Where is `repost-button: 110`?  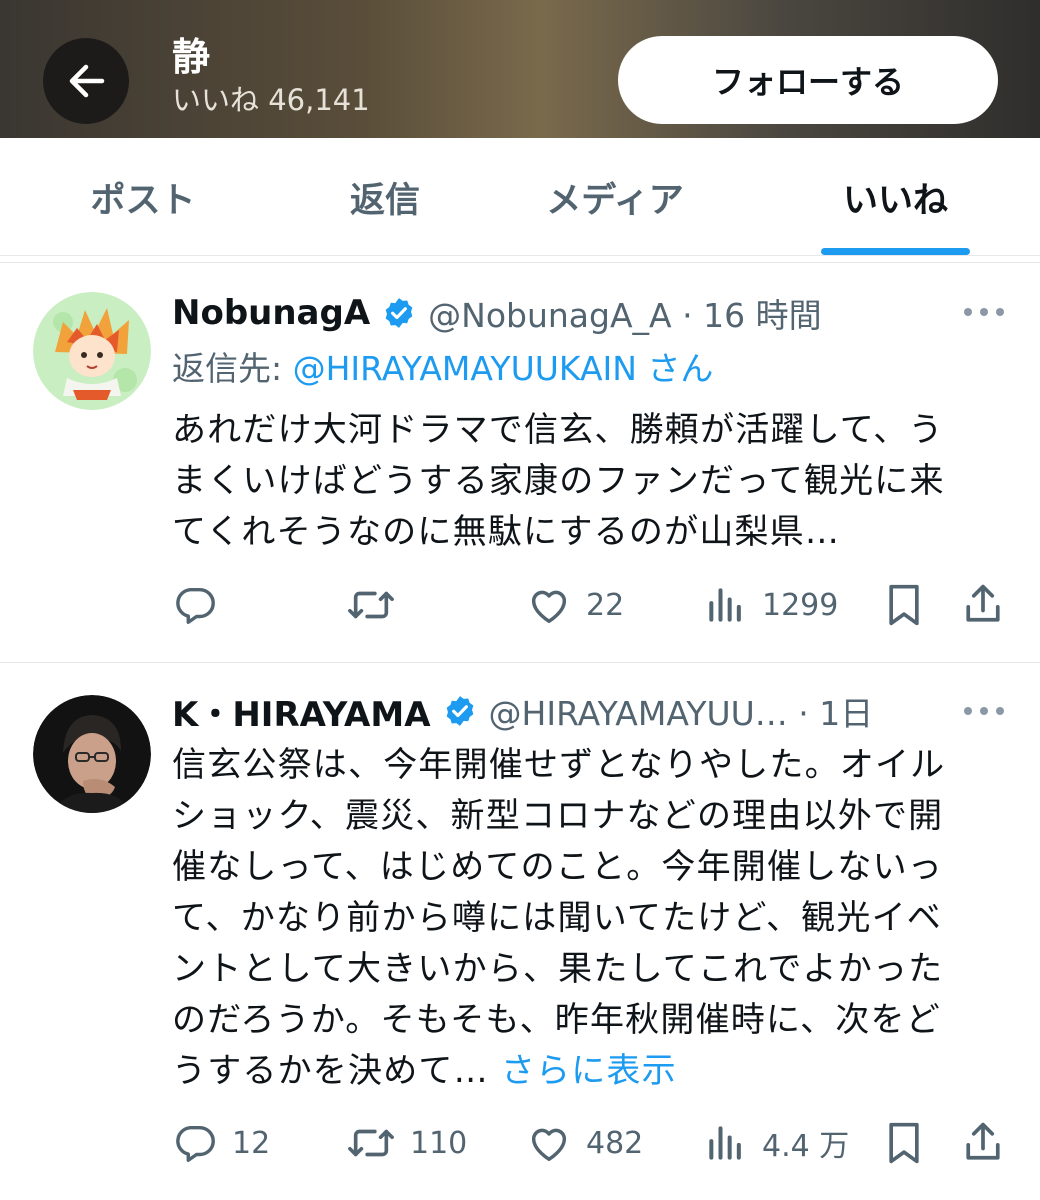 repost-button: 110 is located at coordinates (406, 1143).